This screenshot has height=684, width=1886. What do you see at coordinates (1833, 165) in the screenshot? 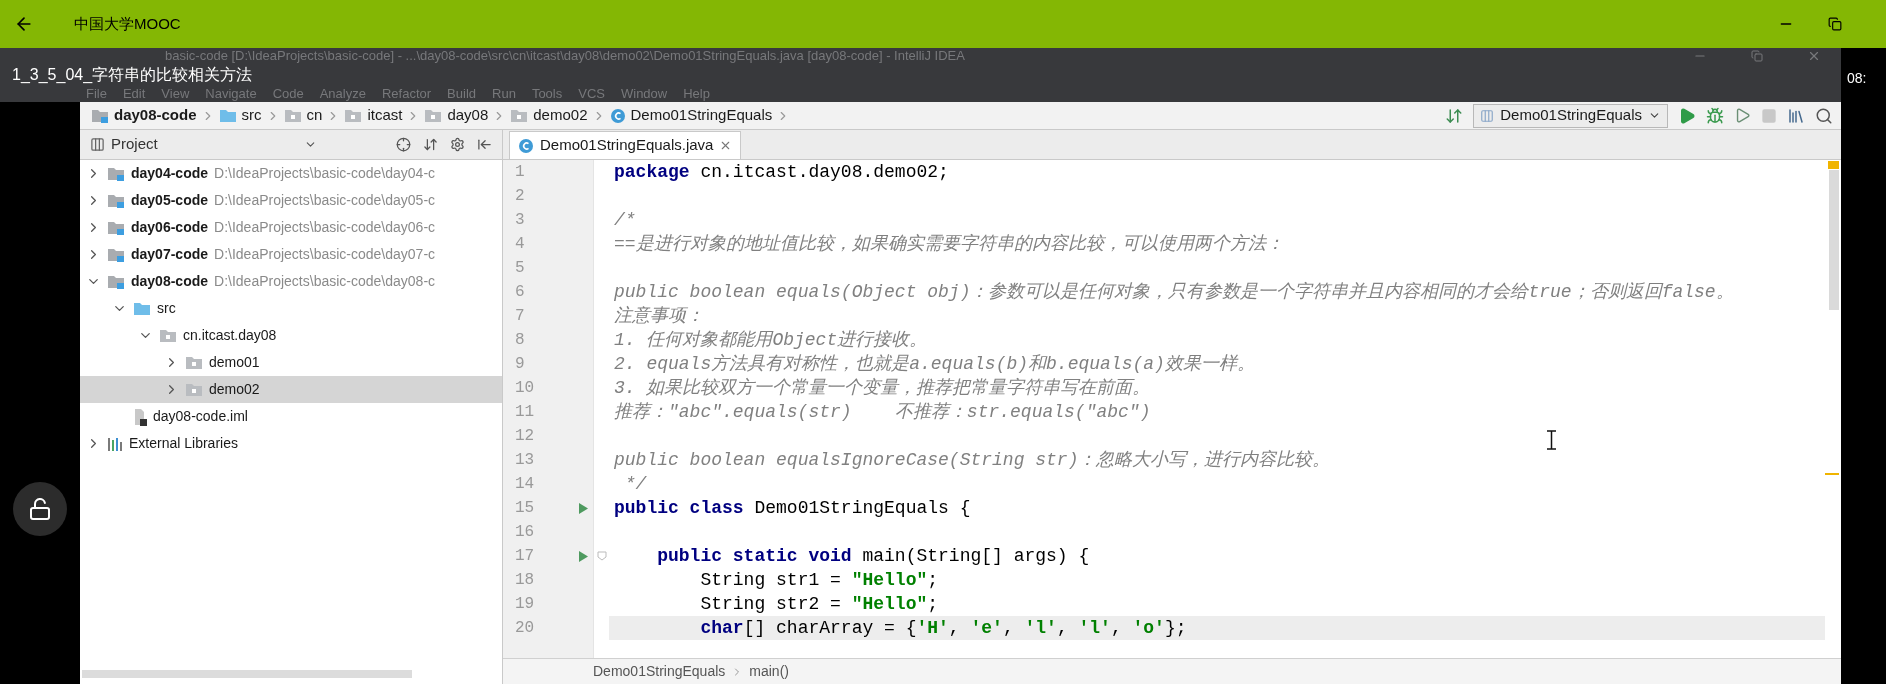
I see `warning-marker` at bounding box center [1833, 165].